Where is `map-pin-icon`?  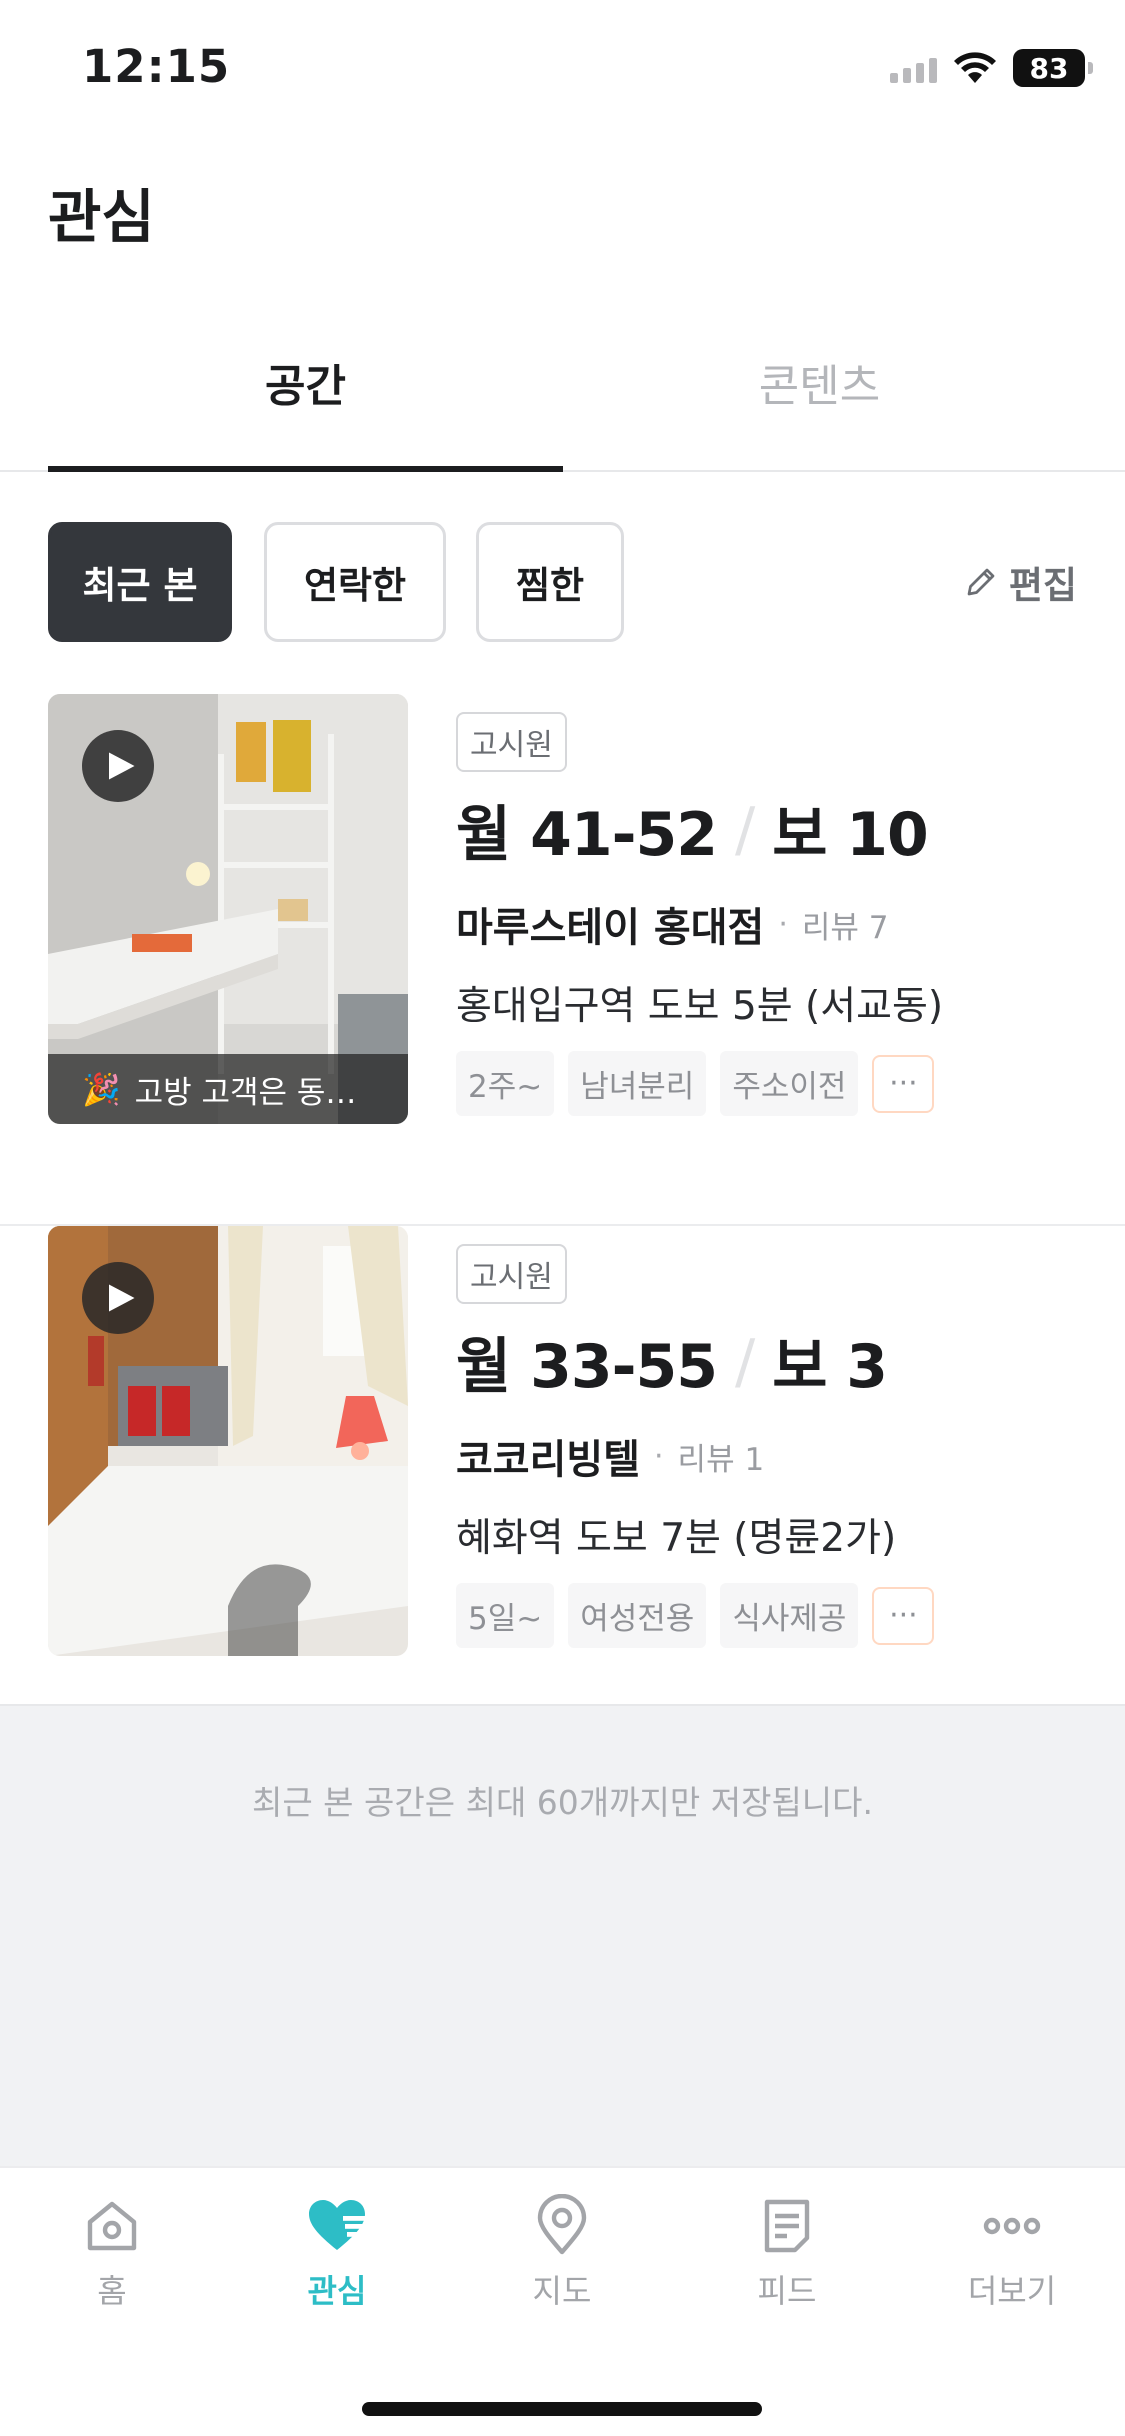 map-pin-icon is located at coordinates (562, 2224).